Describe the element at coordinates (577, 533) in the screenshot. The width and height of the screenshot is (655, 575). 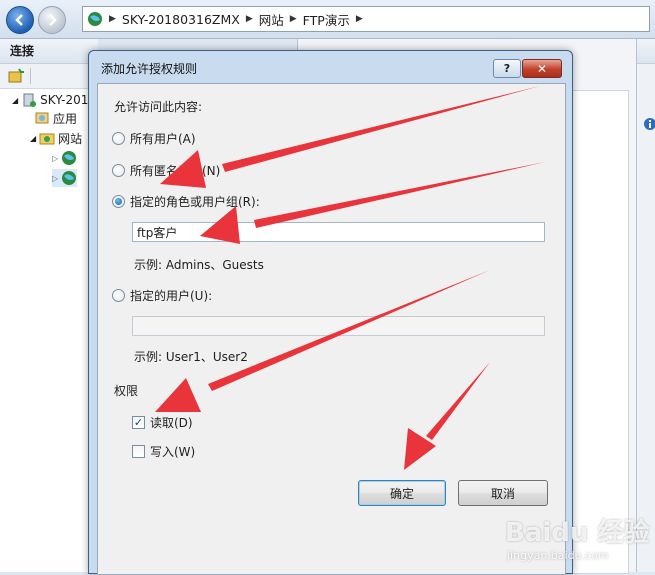
I see `watermark-logo: Baidu 经验` at that location.